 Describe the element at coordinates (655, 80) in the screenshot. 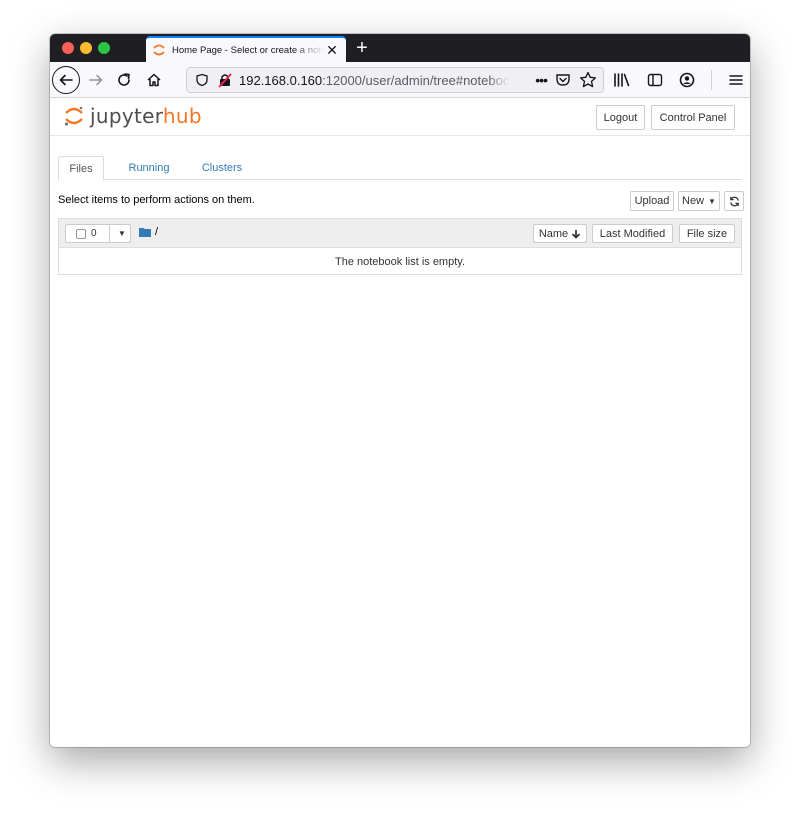

I see `sidebar-icon` at that location.